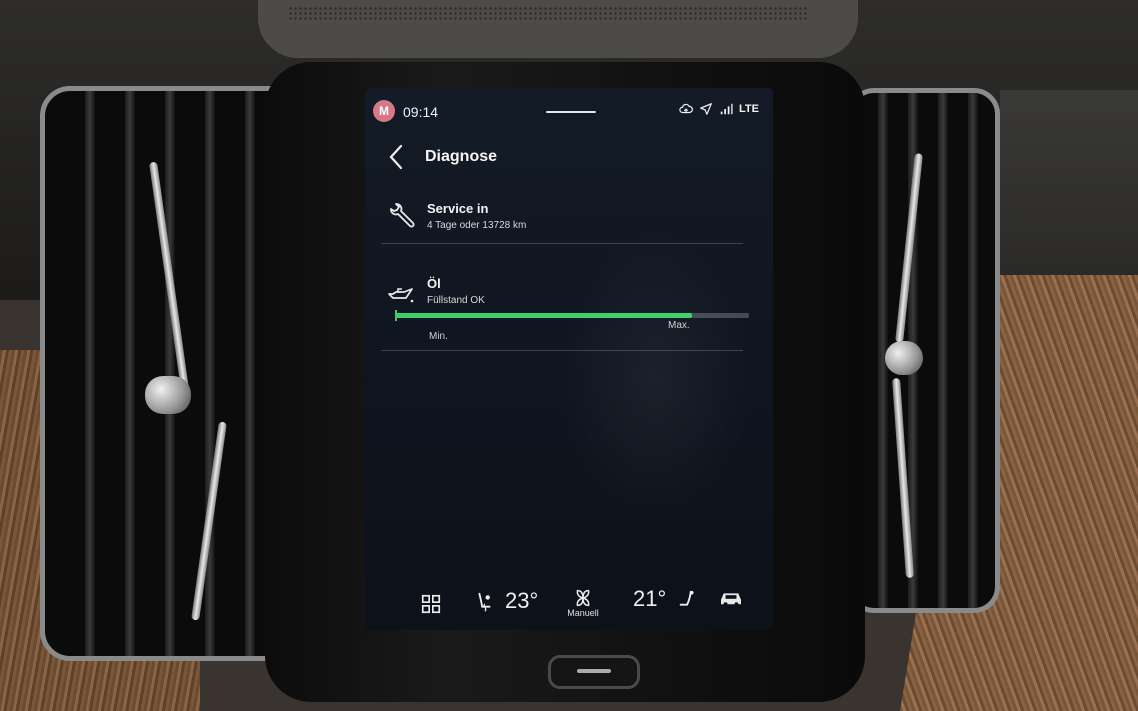 This screenshot has height=711, width=1138. I want to click on center-console-handle, so click(594, 672).